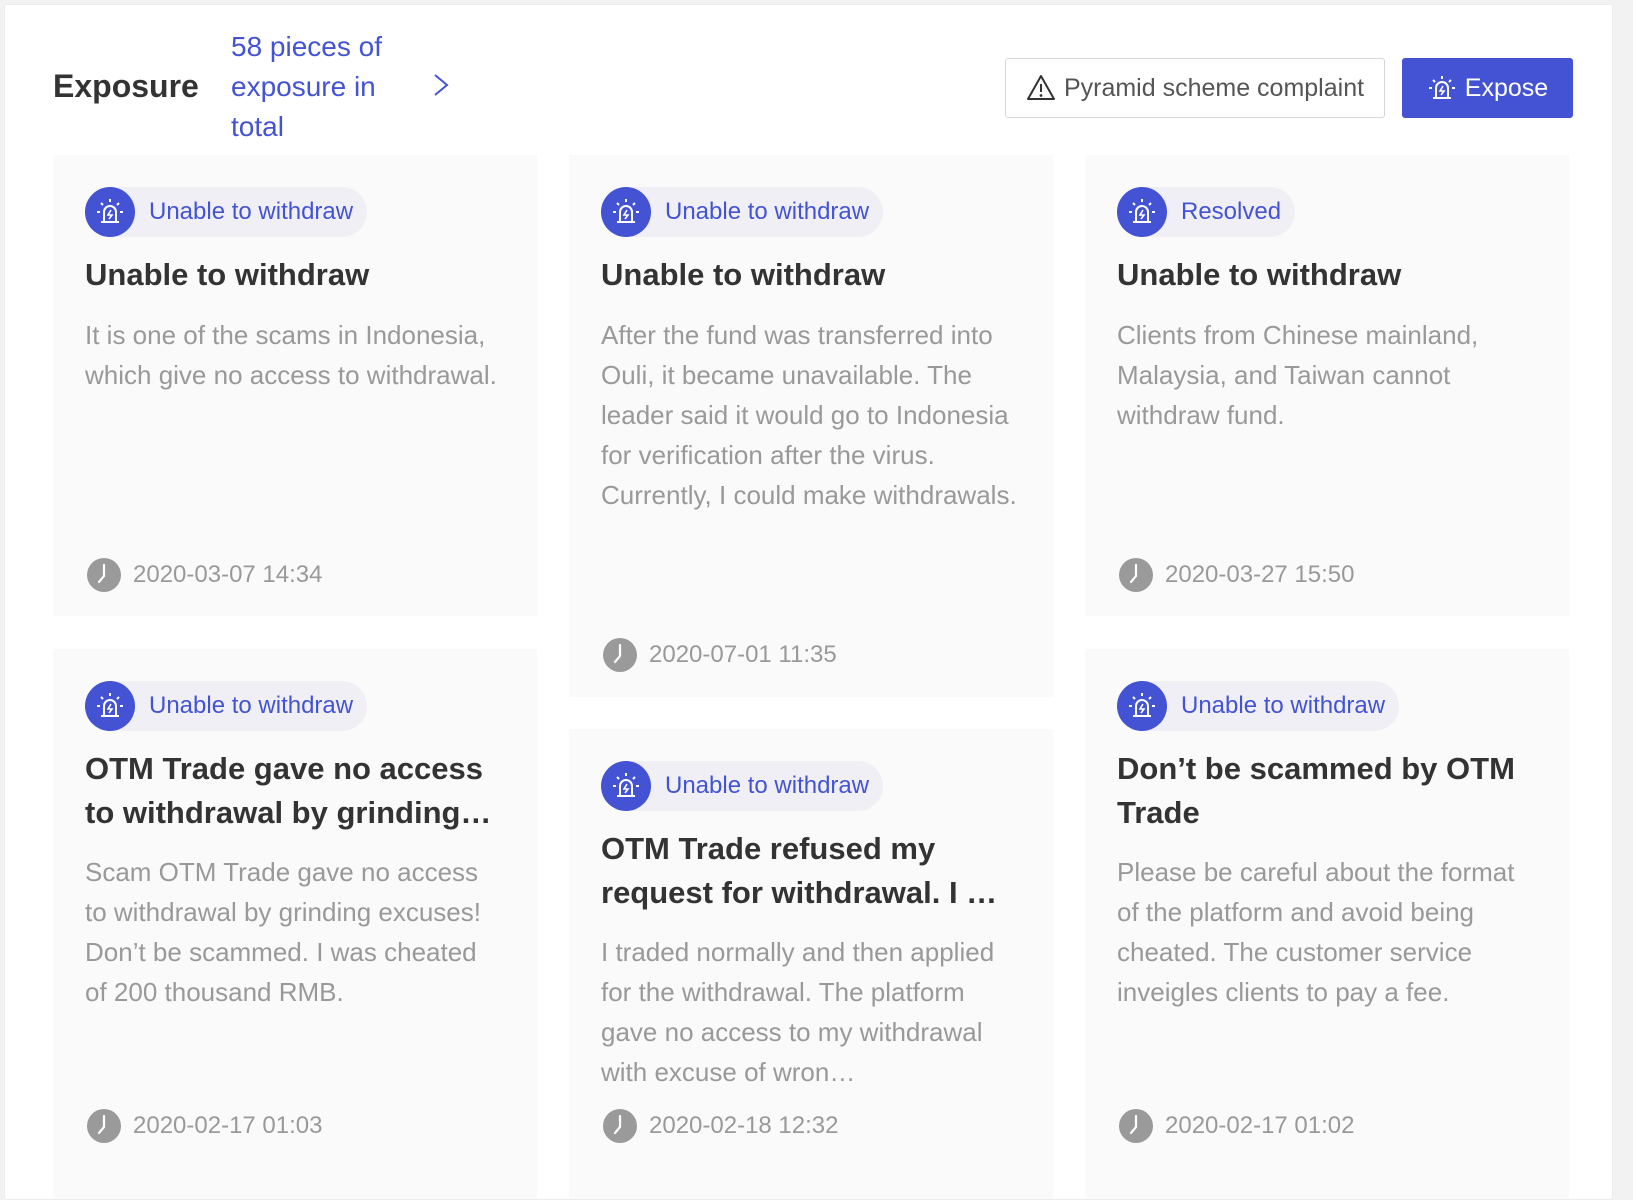 The image size is (1633, 1200). What do you see at coordinates (1260, 1125) in the screenshot?
I see `card-date-text: 2020-02-17 01:02` at bounding box center [1260, 1125].